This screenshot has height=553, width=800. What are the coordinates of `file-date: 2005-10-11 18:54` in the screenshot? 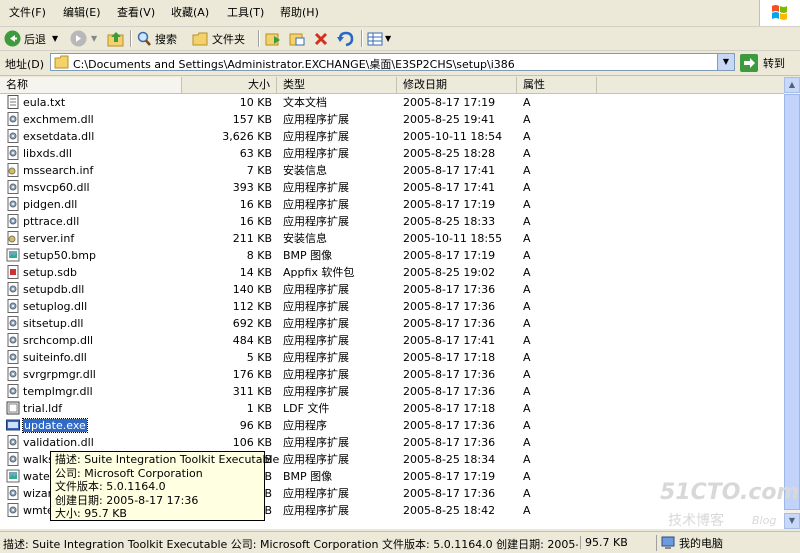 It's located at (453, 136).